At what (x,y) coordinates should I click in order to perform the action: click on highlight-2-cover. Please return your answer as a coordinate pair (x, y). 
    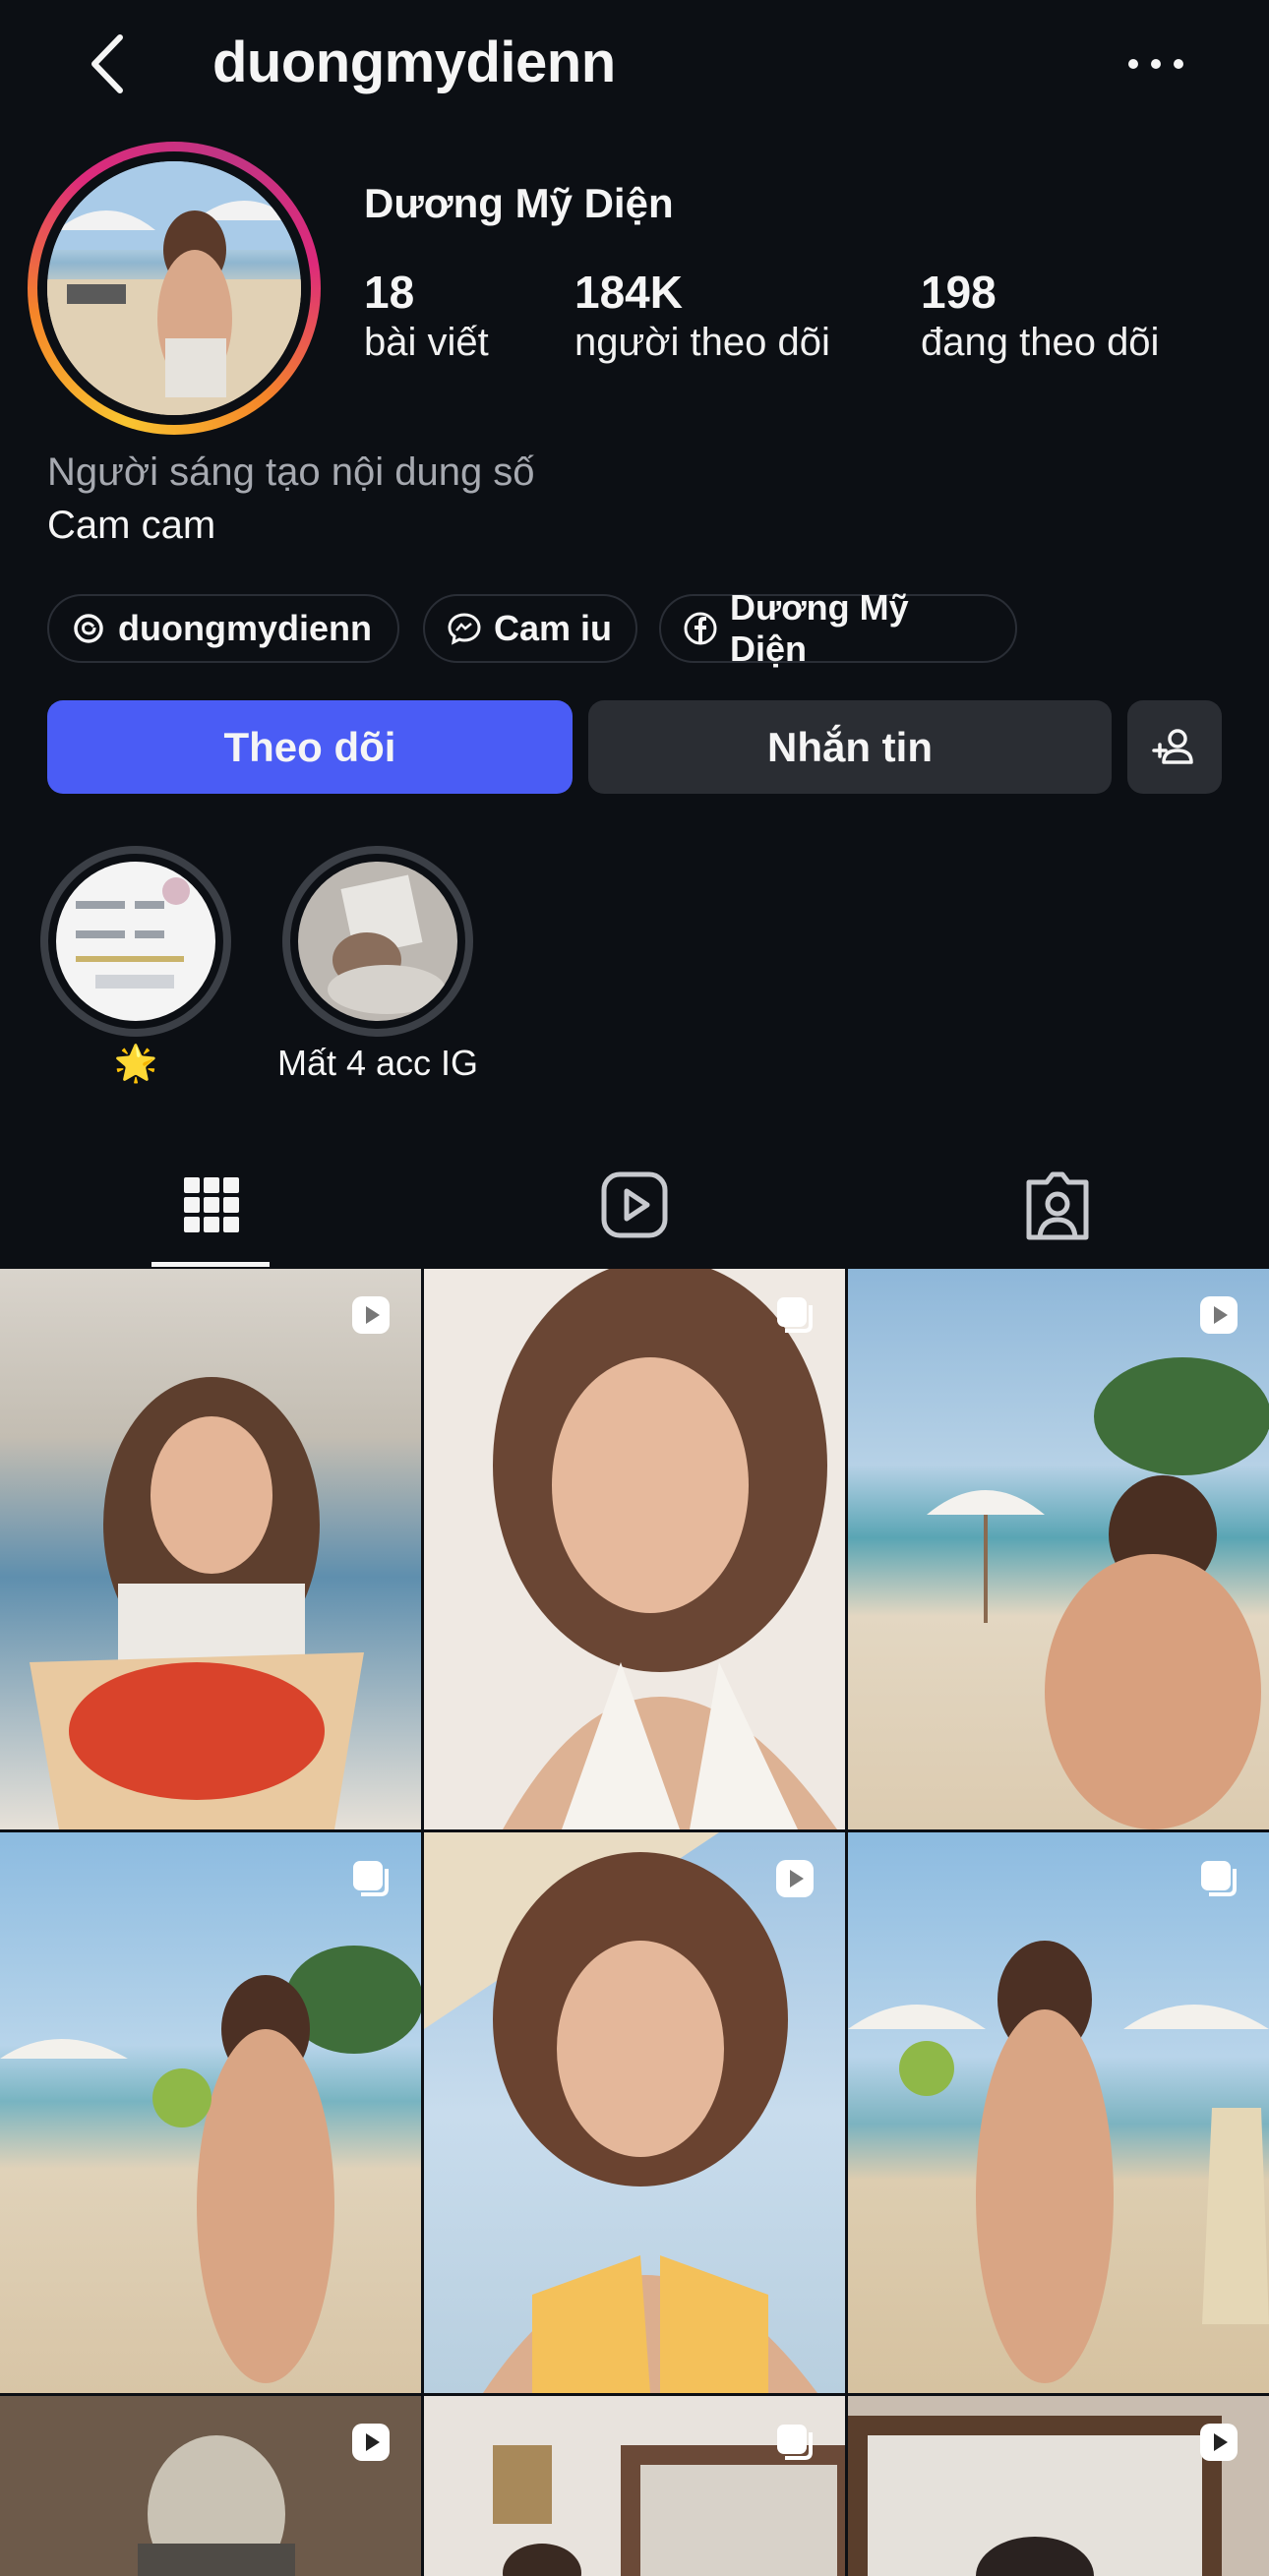
    Looking at the image, I should click on (377, 942).